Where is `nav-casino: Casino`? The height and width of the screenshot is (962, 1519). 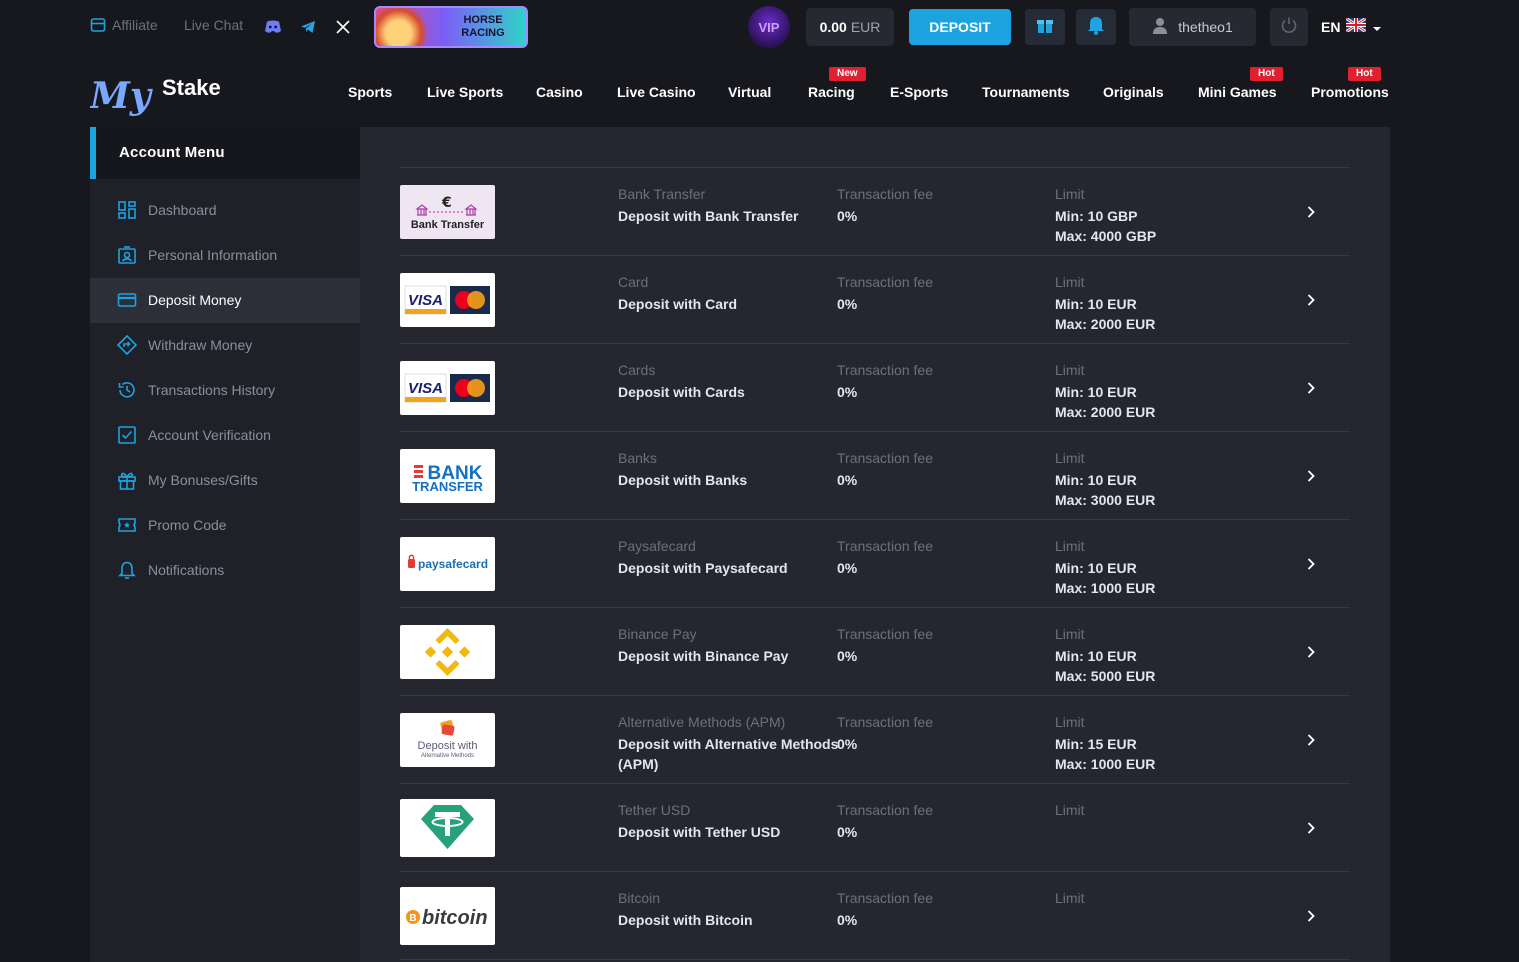
nav-casino: Casino is located at coordinates (559, 92).